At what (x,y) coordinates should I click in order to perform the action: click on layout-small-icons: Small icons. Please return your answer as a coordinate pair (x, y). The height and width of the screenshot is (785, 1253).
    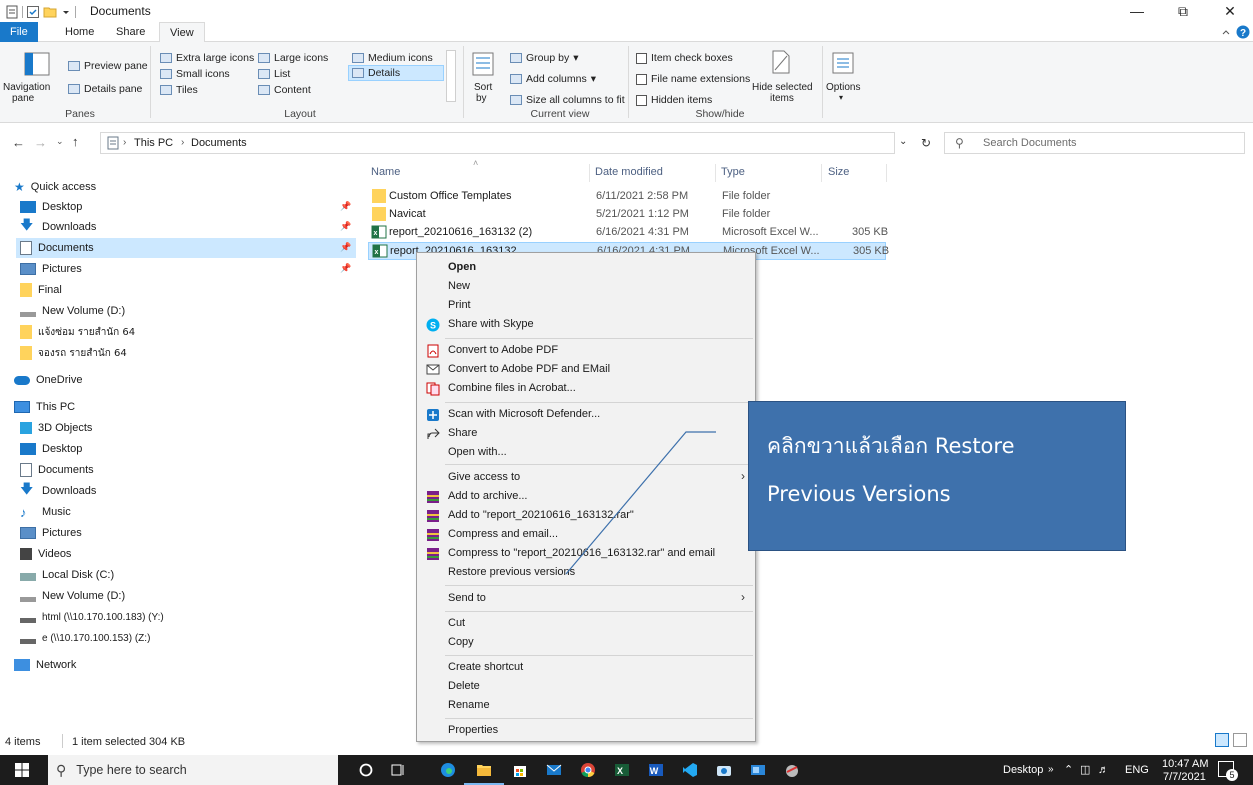
    Looking at the image, I should click on (195, 74).